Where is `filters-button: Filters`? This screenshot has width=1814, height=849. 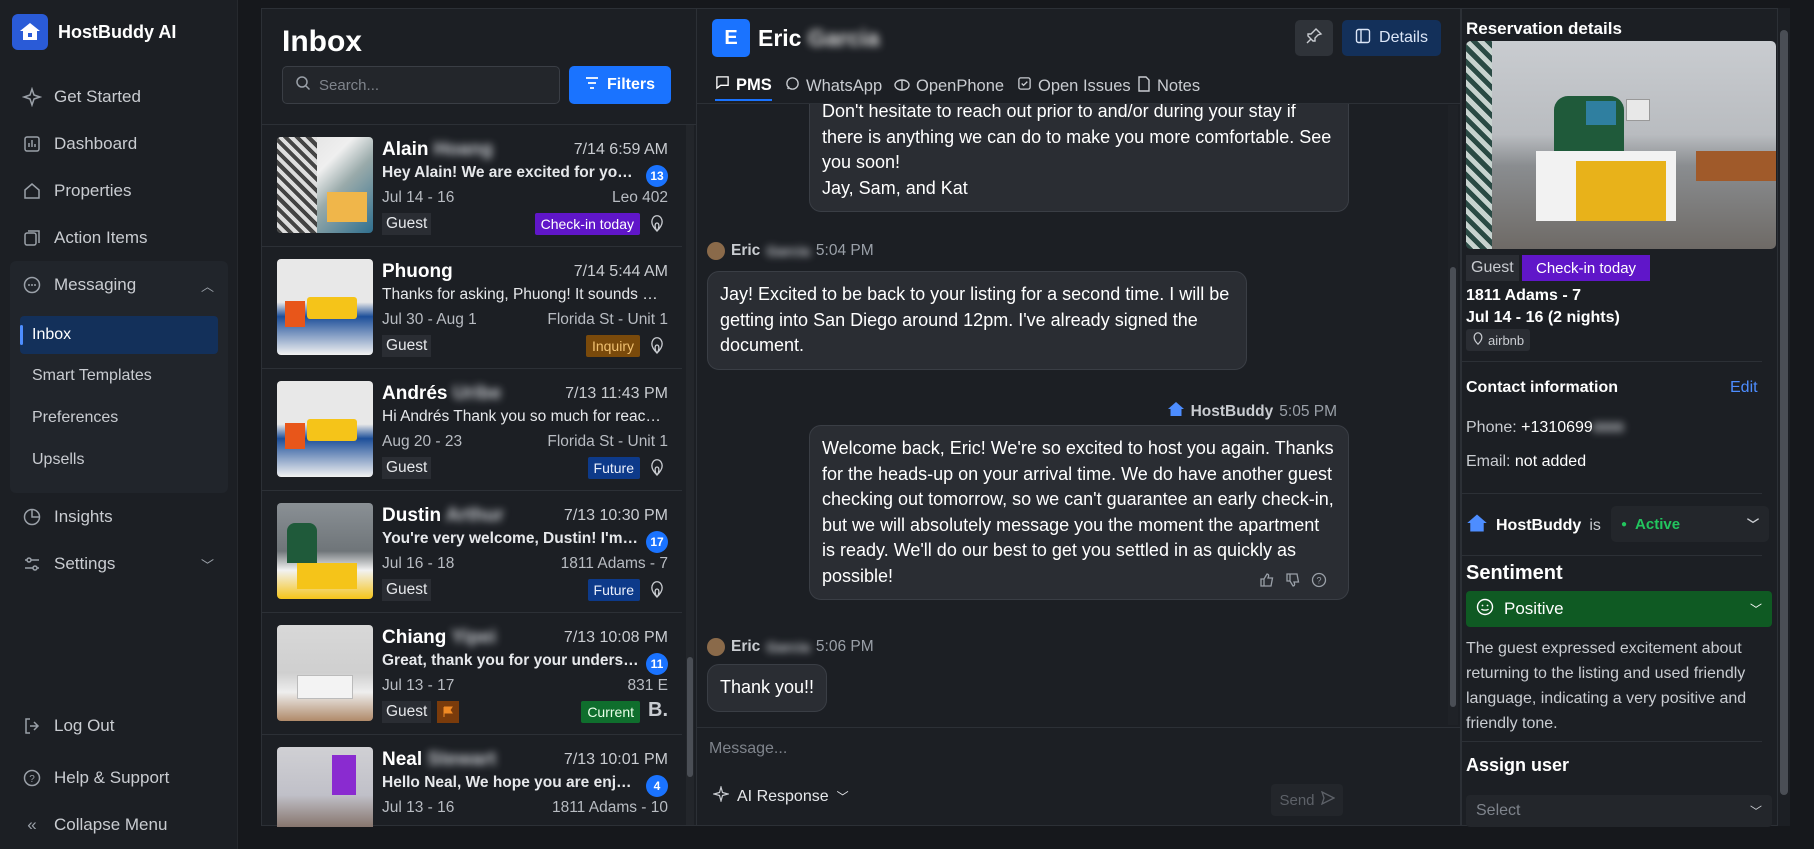 filters-button: Filters is located at coordinates (620, 85).